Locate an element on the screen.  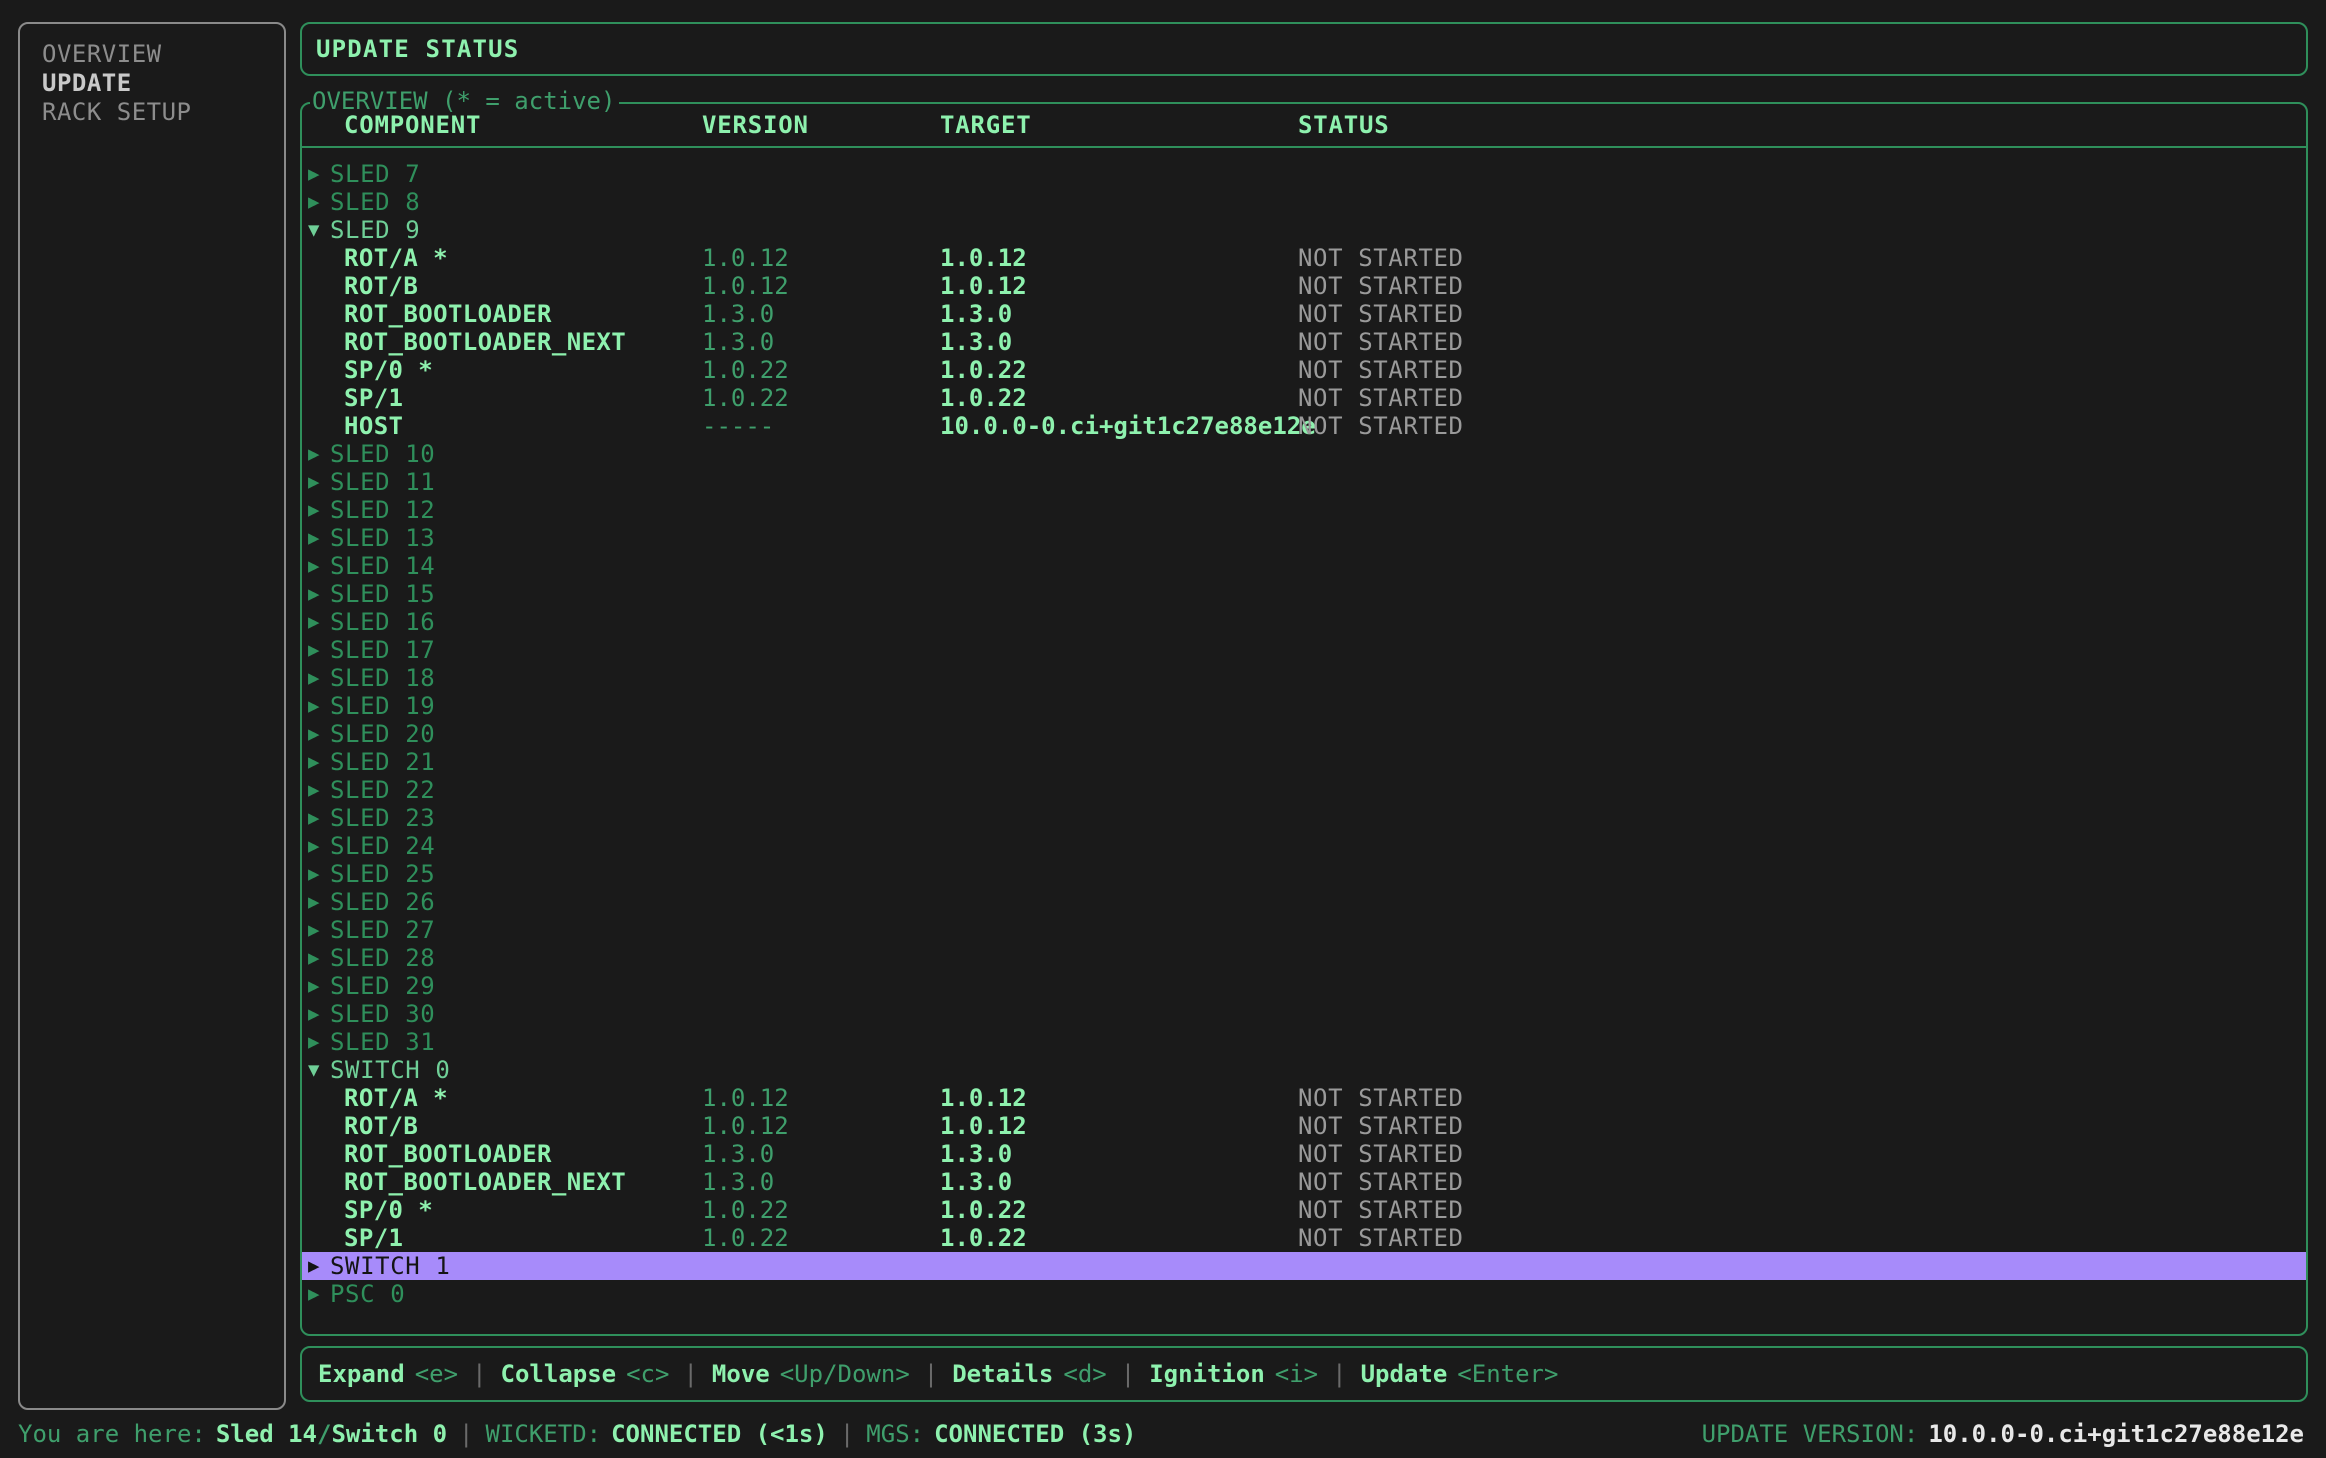
group-label: SLED 12 is located at coordinates (383, 510).